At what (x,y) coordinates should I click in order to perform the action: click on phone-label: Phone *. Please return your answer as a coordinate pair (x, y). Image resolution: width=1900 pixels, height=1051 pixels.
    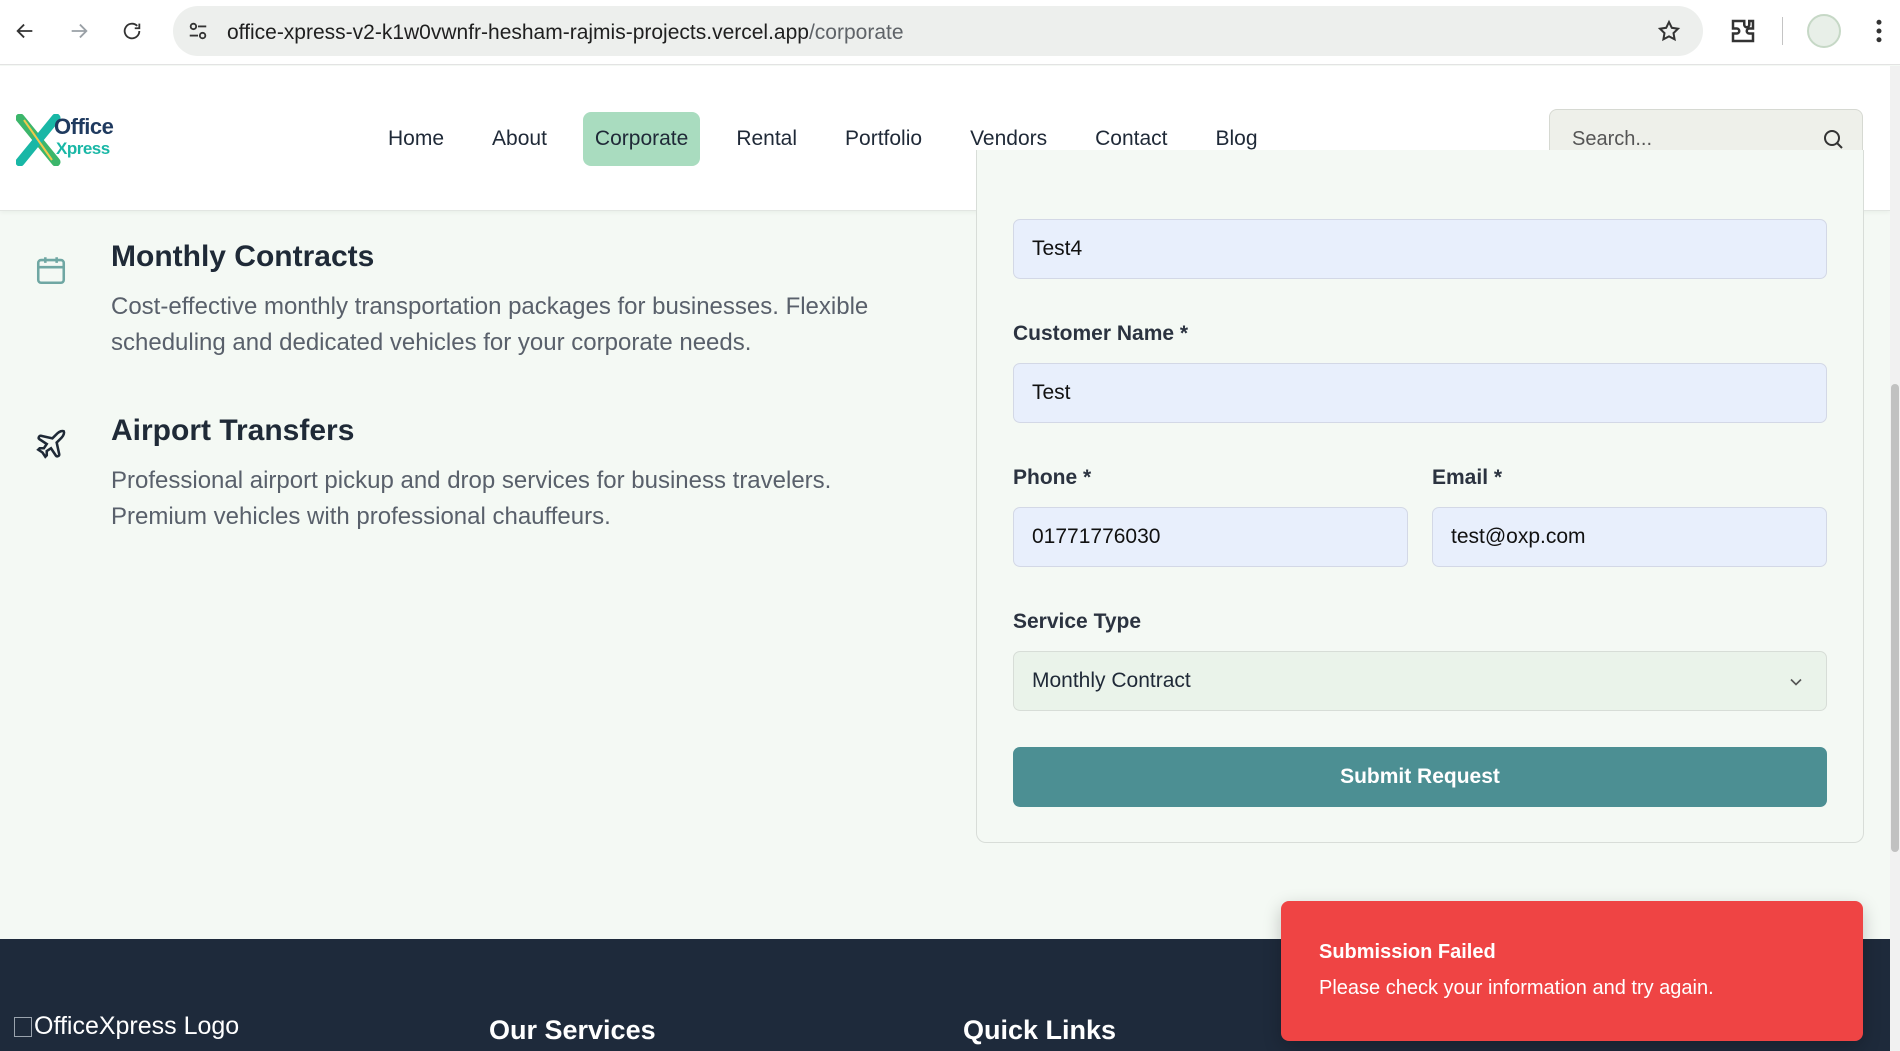
    Looking at the image, I should click on (1052, 477).